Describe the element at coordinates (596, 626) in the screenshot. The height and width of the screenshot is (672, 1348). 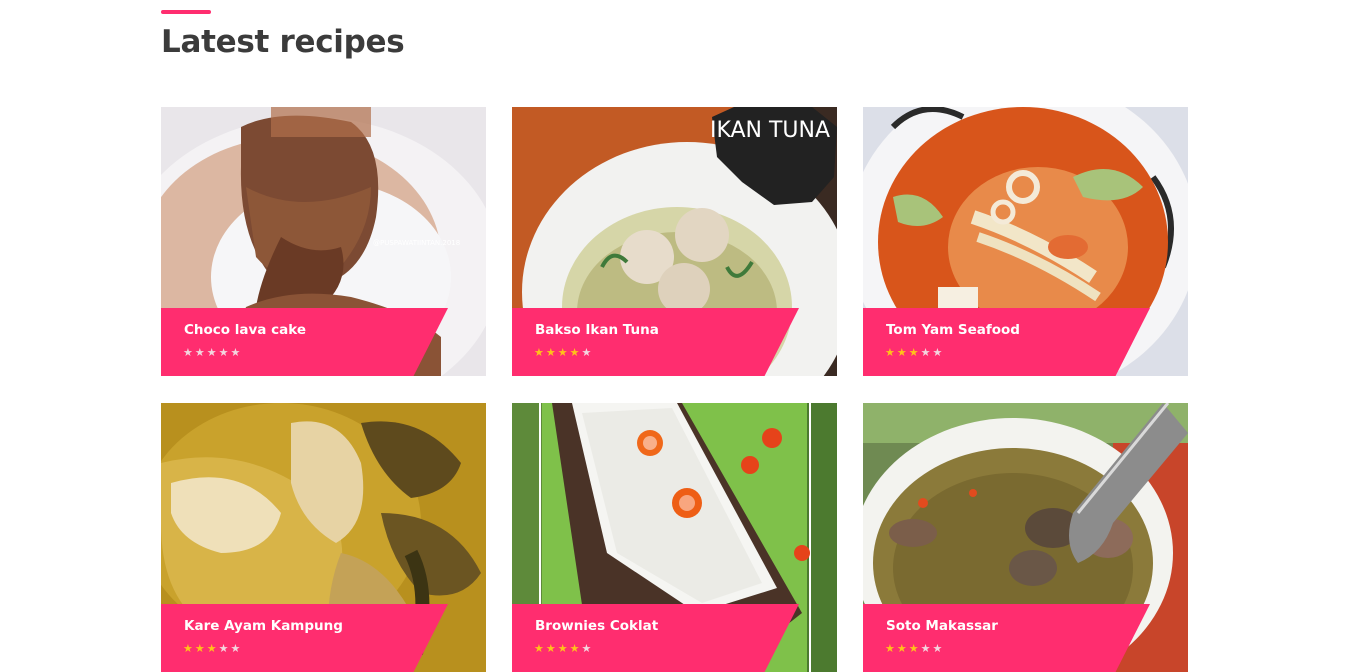
I see `recipe-title: Brownies Coklat` at that location.